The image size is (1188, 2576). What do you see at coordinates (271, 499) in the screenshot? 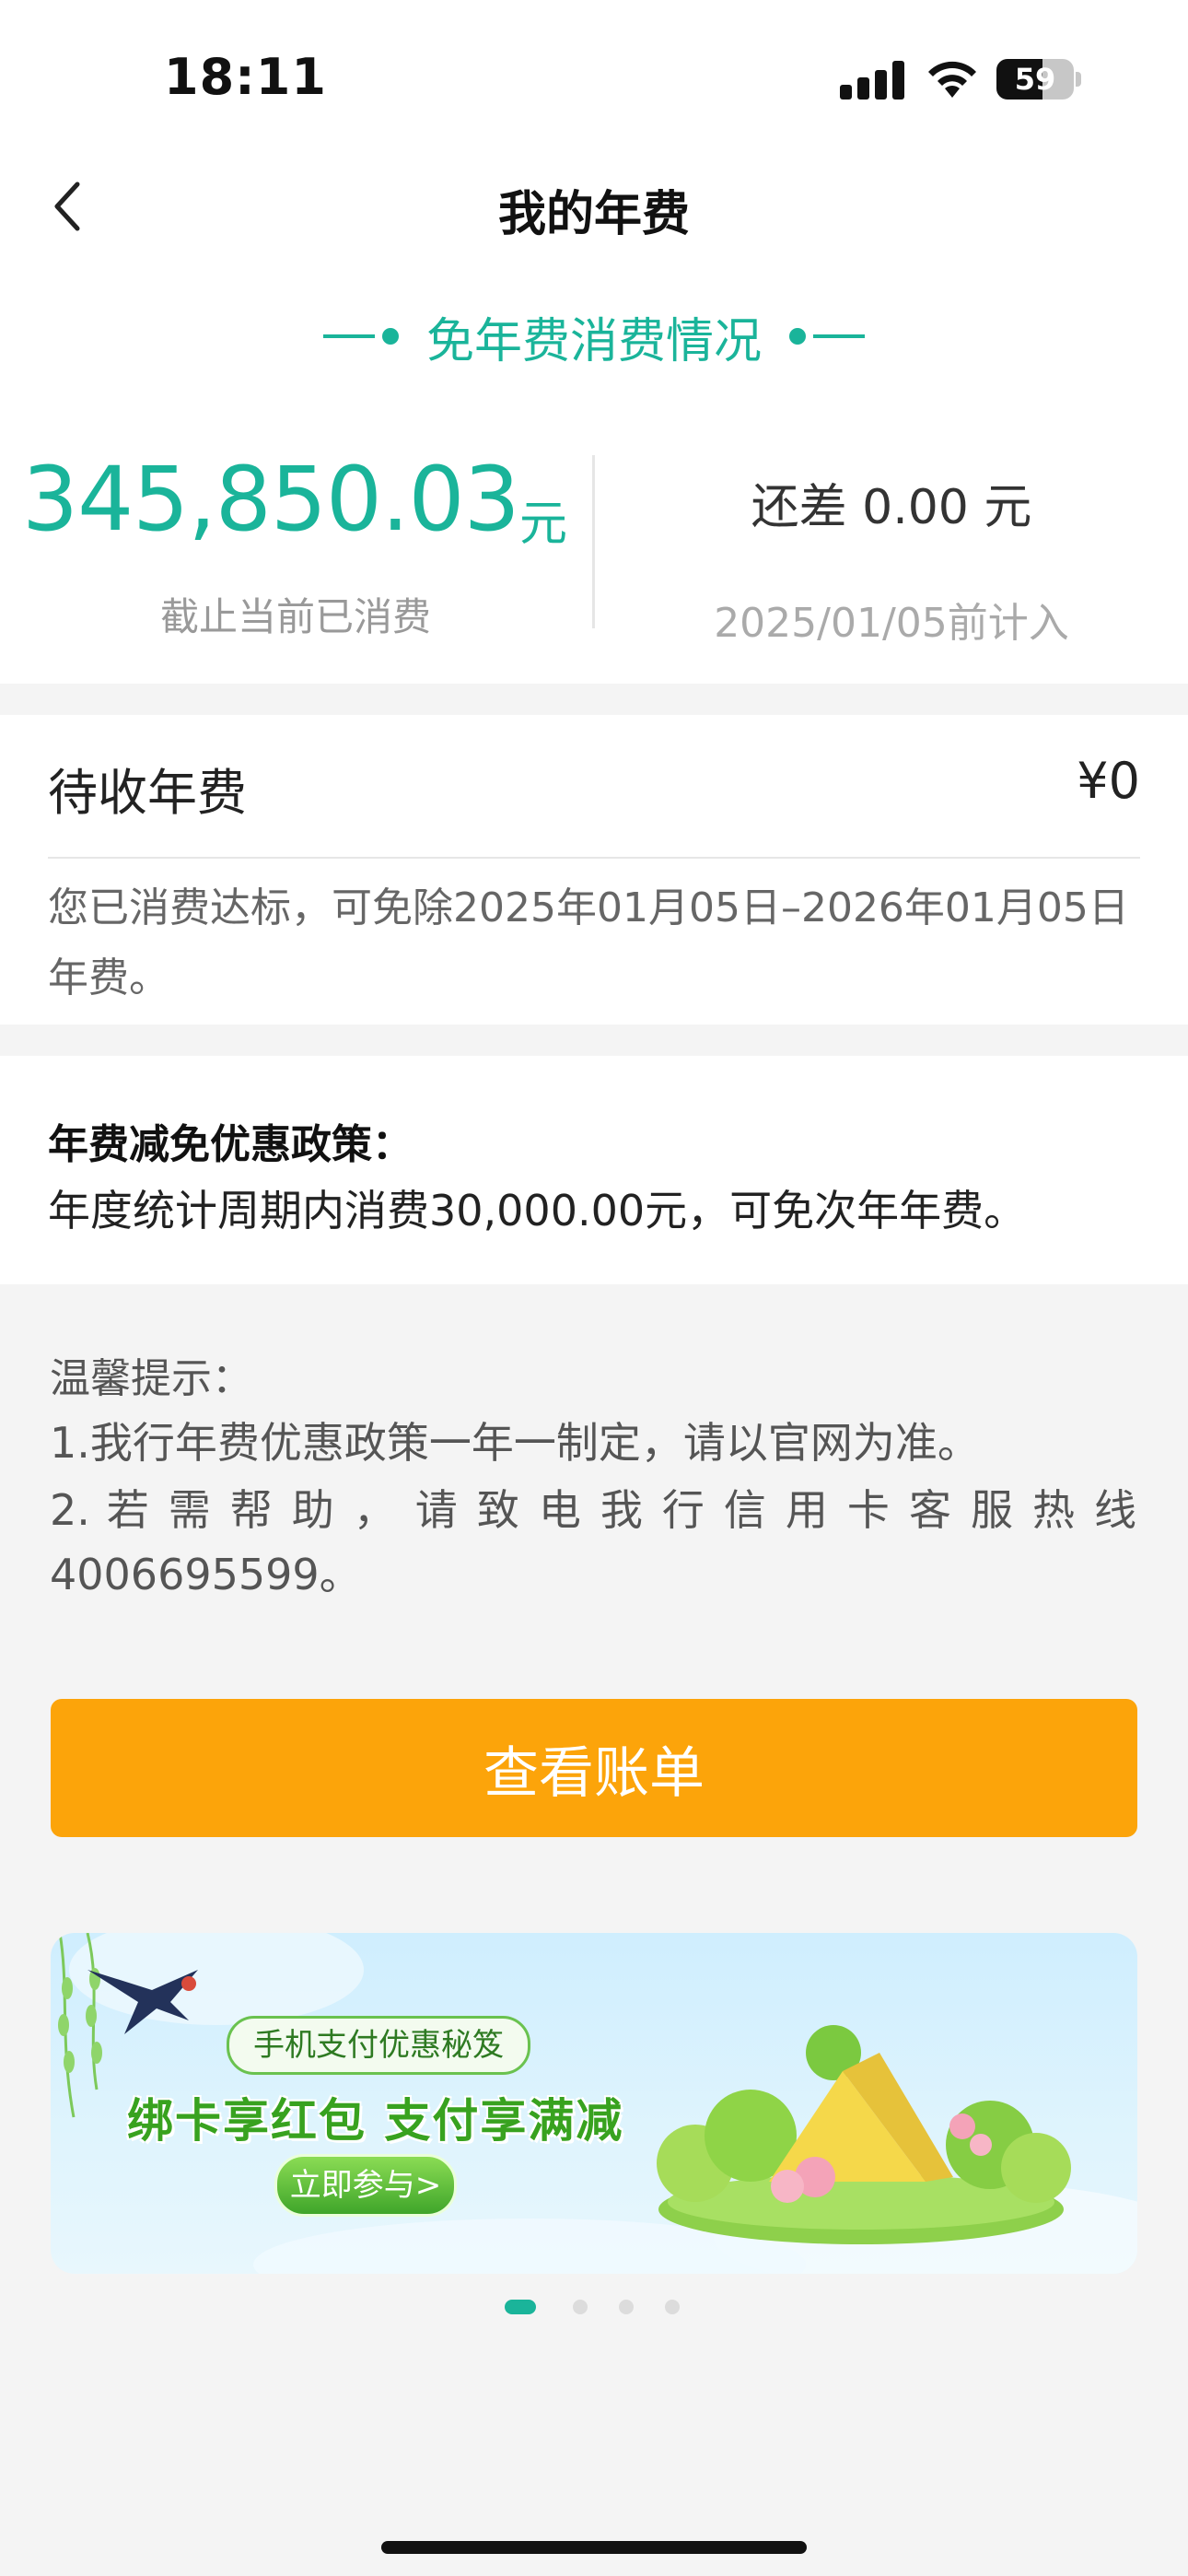
I see `spent-amount: 345,850.03` at bounding box center [271, 499].